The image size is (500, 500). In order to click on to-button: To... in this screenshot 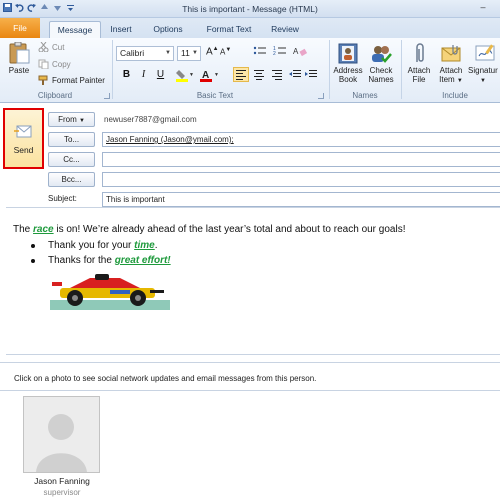, I will do `click(71, 139)`.